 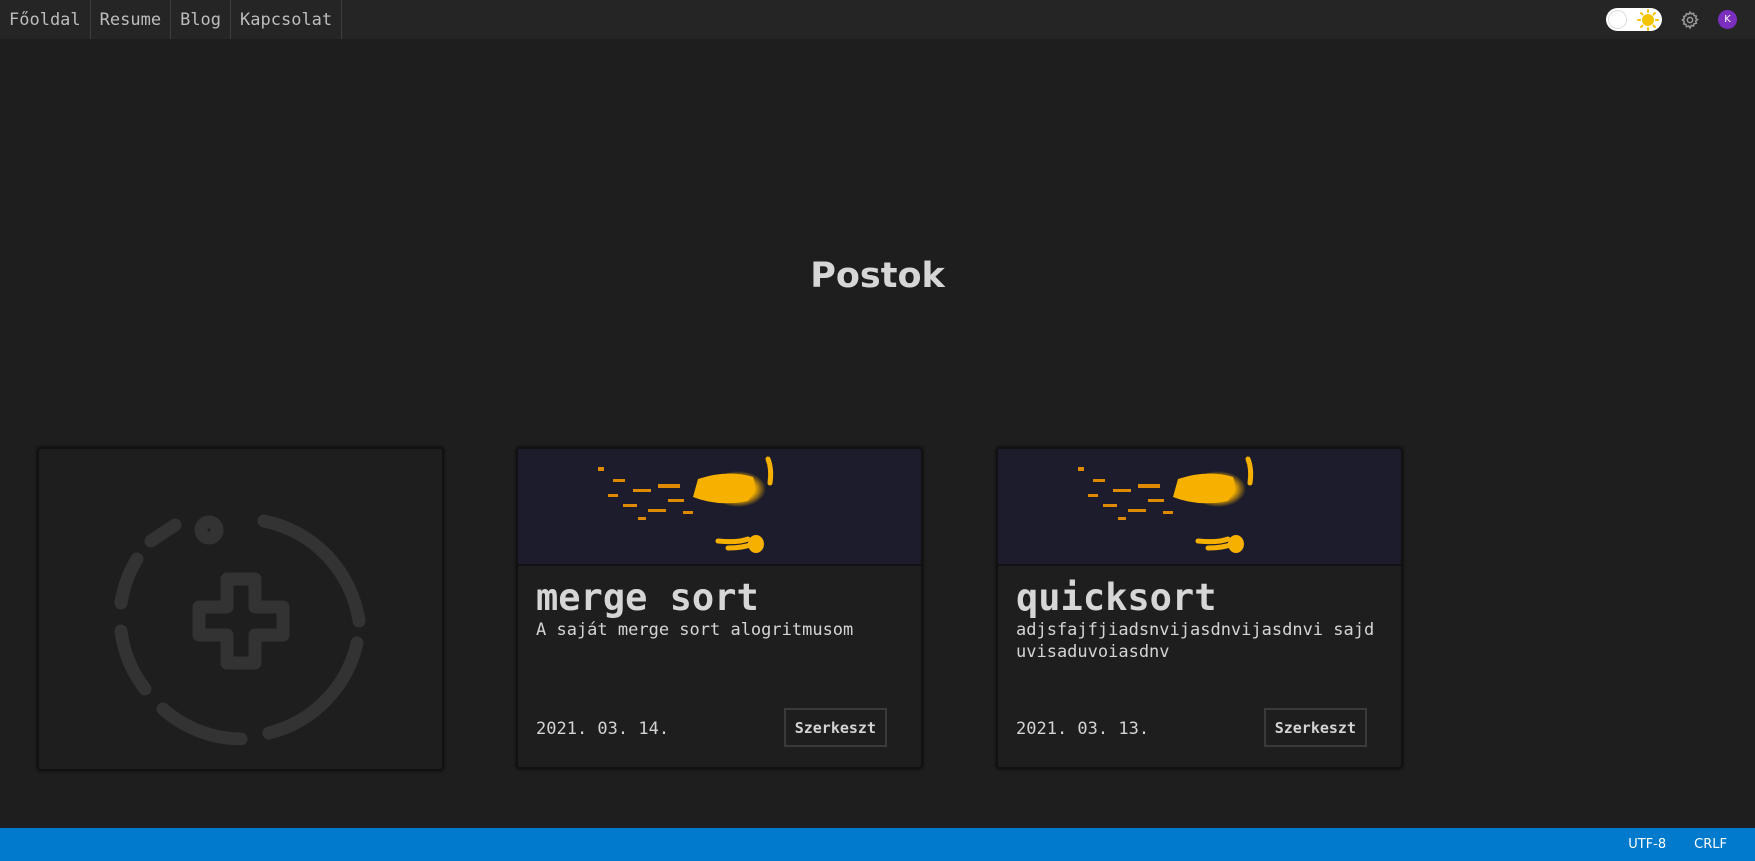 I want to click on theme-toggle, so click(x=1634, y=19).